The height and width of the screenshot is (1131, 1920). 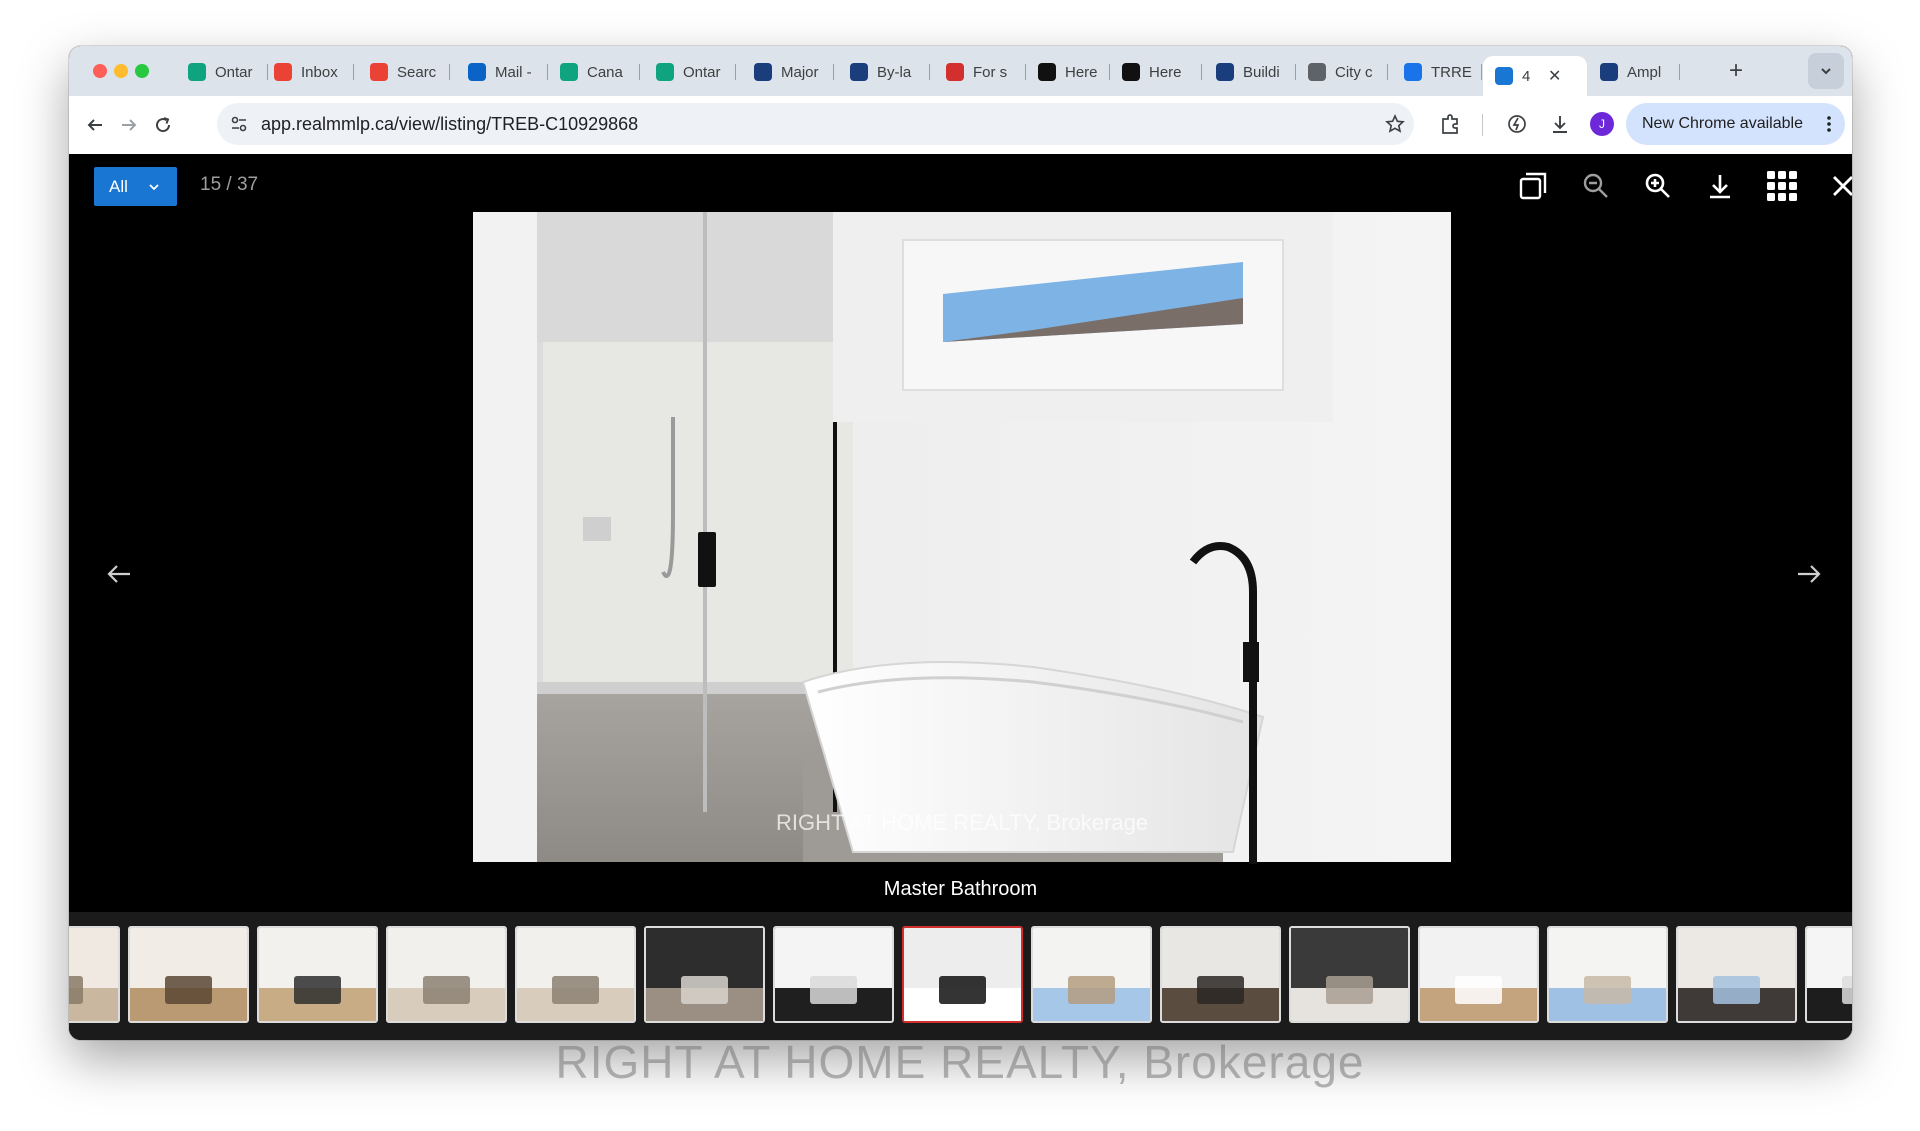 What do you see at coordinates (884, 72) in the screenshot?
I see `browser-tab: By-la` at bounding box center [884, 72].